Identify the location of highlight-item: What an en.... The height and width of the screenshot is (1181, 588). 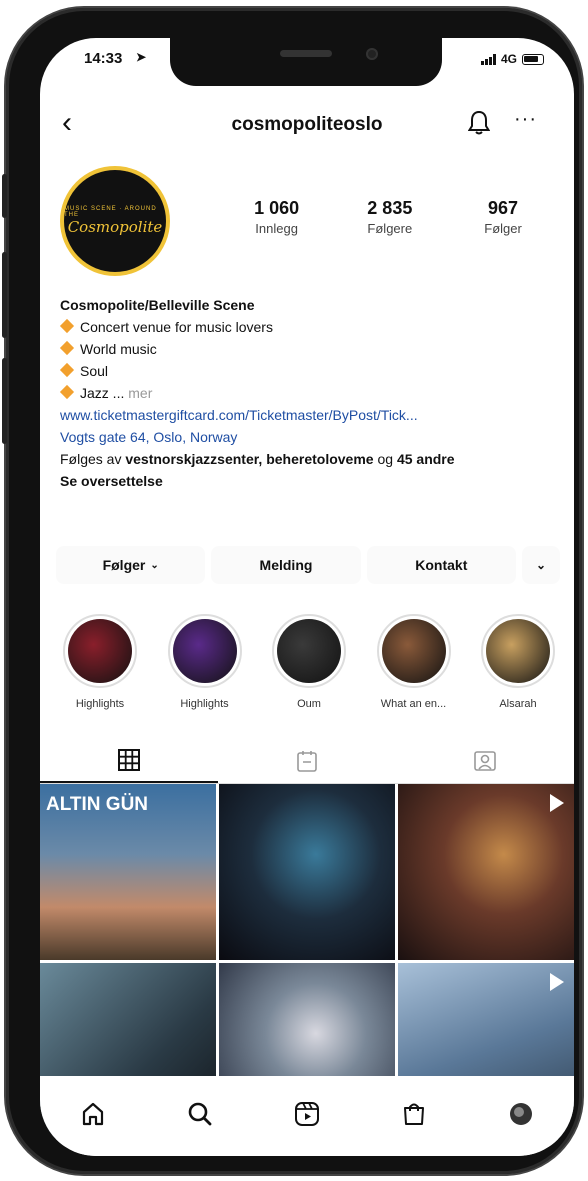
(414, 662).